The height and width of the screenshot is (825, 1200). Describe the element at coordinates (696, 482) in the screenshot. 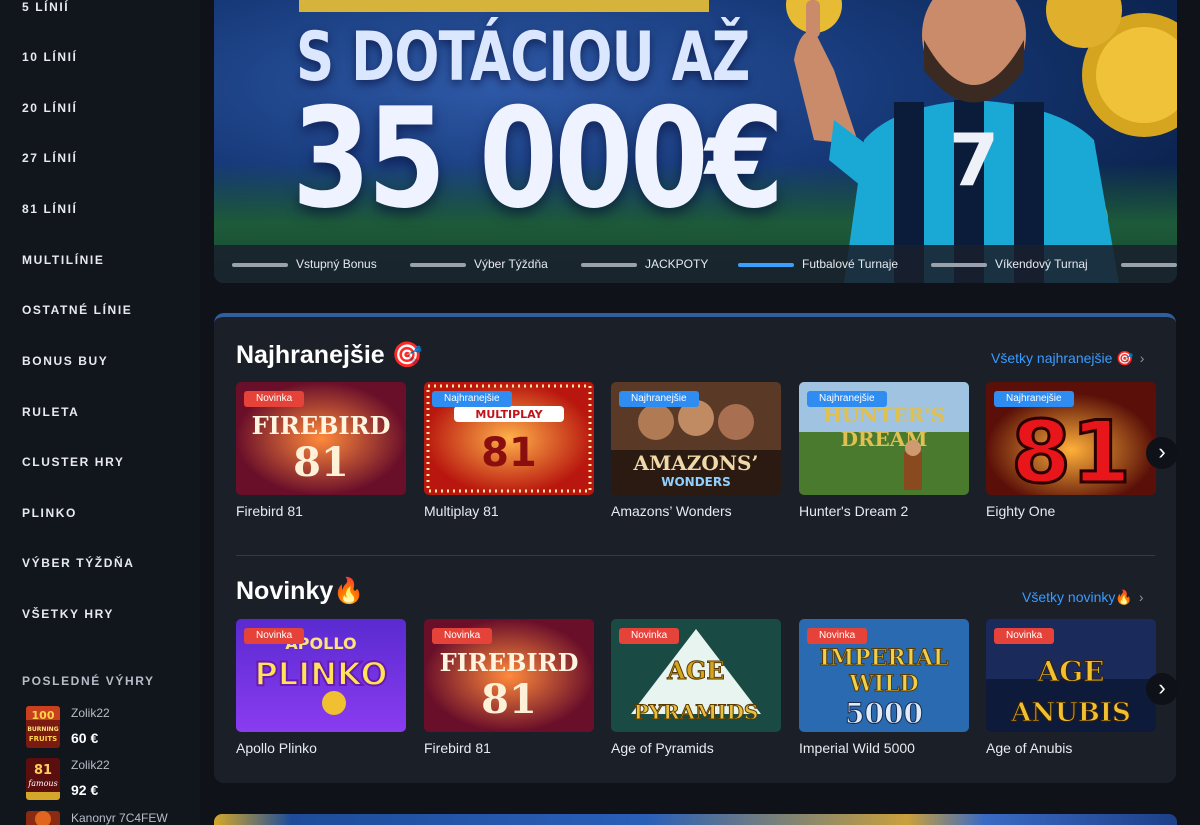

I see `svg-text: WONDERS` at that location.